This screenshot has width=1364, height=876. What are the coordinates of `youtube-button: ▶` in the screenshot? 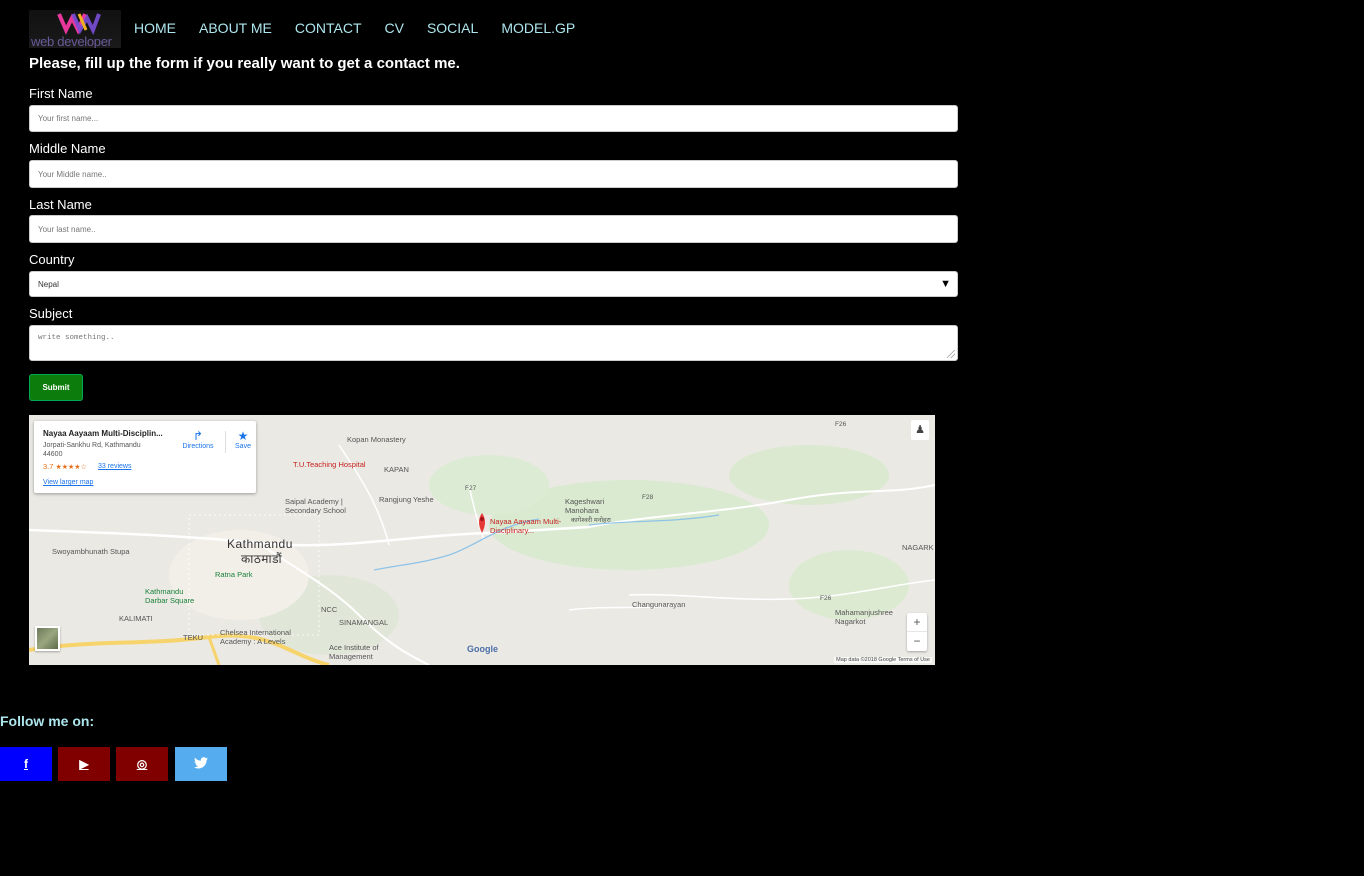 It's located at (84, 764).